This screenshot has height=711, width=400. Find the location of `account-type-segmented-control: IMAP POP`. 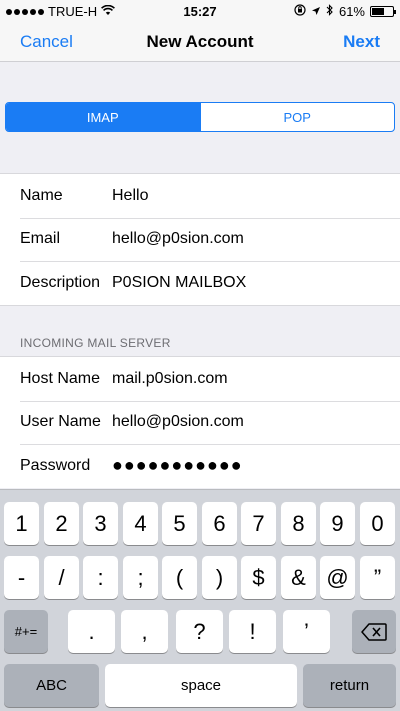

account-type-segmented-control: IMAP POP is located at coordinates (200, 117).